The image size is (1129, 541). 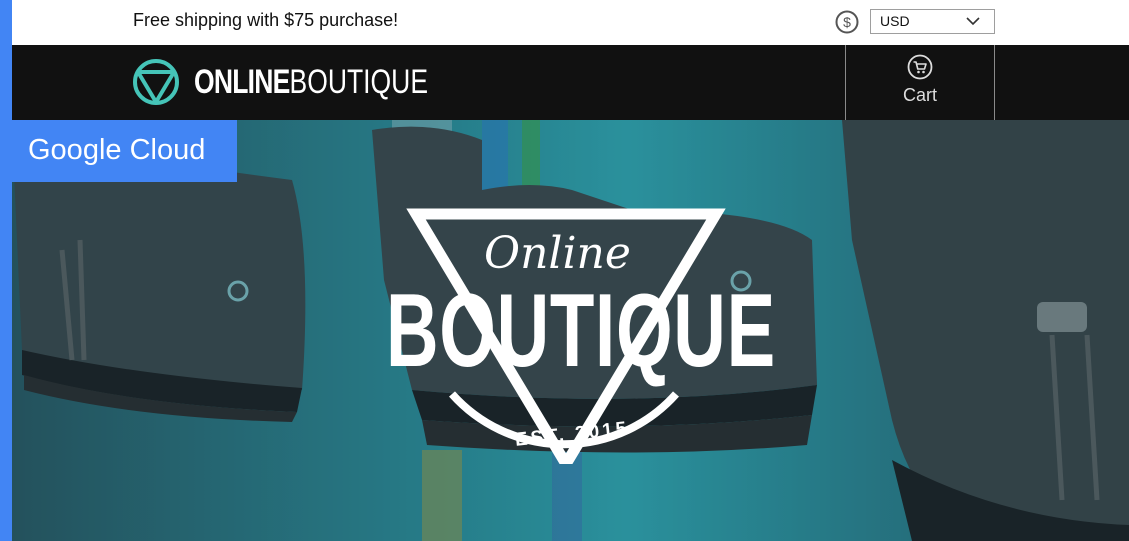 I want to click on google-cloud-badge: Google Cloud, so click(x=118, y=151).